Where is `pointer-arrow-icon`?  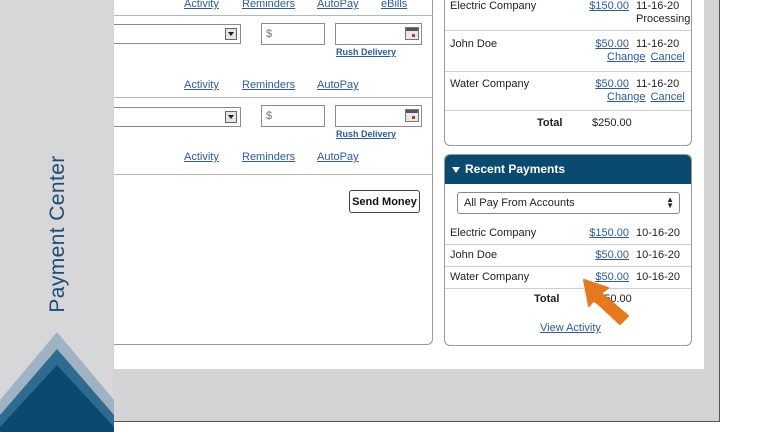 pointer-arrow-icon is located at coordinates (606, 302).